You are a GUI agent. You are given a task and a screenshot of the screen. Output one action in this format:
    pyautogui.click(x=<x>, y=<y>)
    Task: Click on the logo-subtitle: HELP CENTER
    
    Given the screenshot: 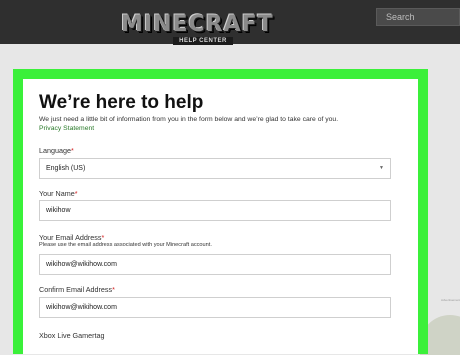 What is the action you would take?
    pyautogui.click(x=203, y=41)
    